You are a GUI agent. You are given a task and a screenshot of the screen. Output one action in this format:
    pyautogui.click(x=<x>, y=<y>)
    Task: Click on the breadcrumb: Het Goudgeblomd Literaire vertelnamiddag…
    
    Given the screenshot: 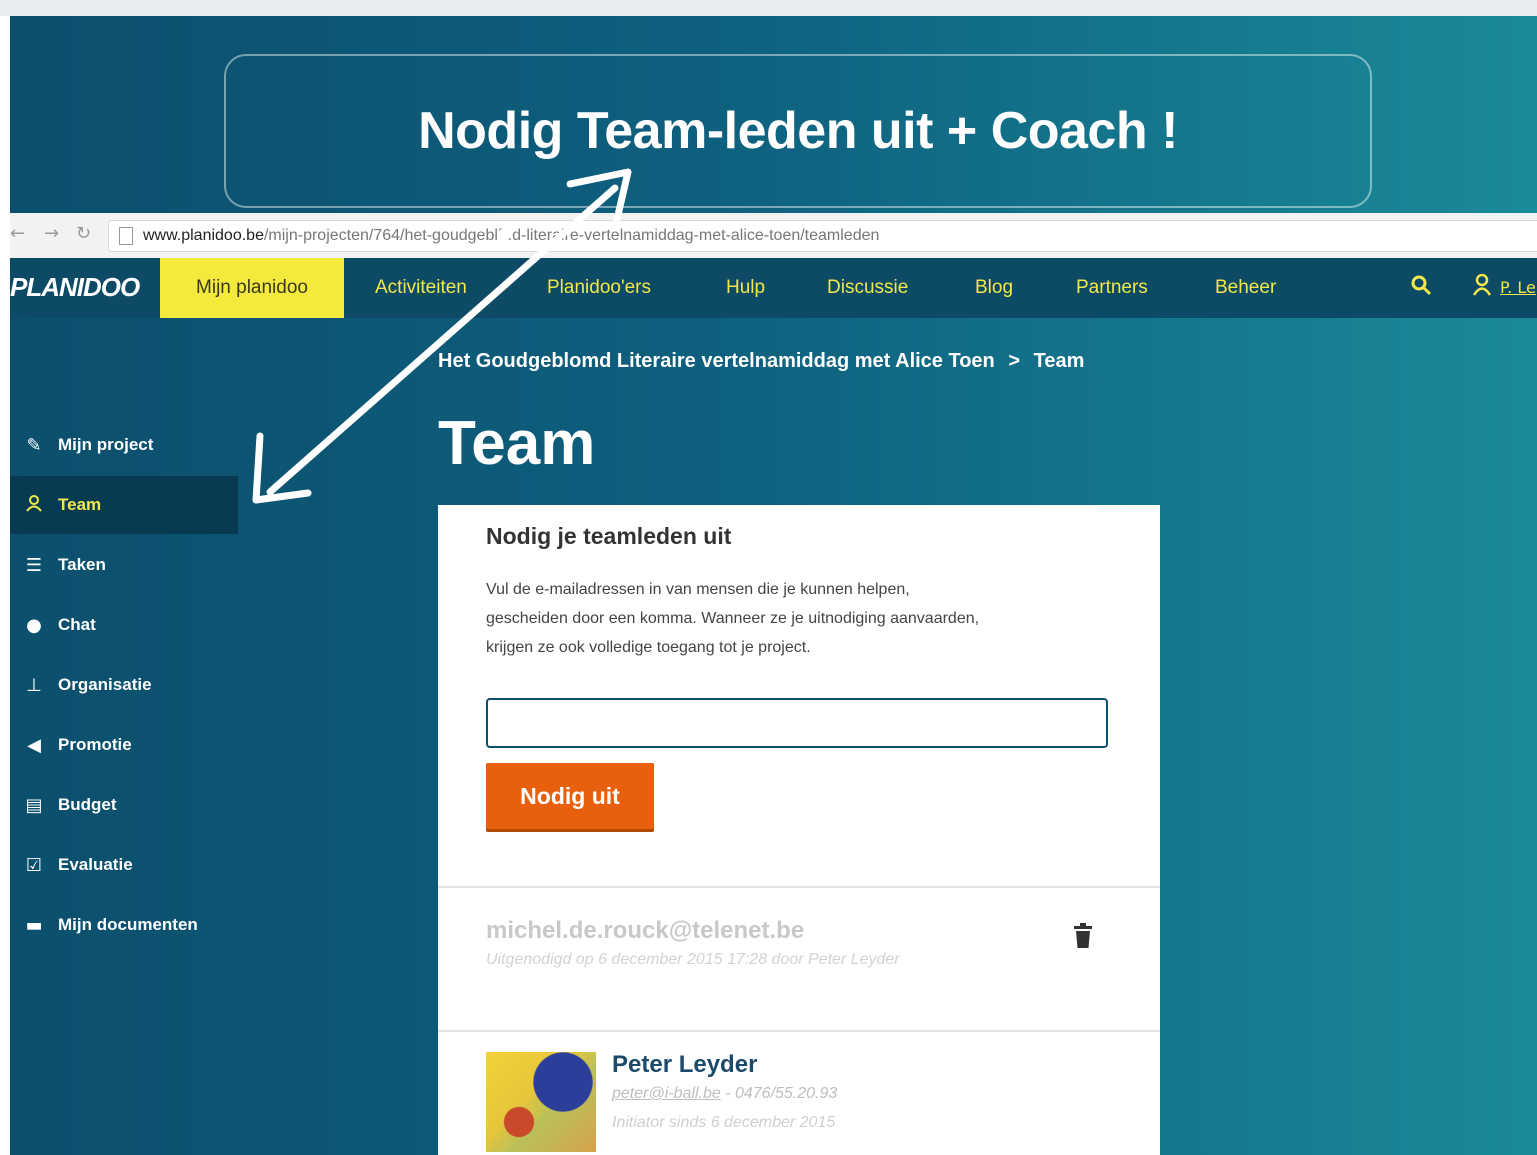 What is the action you would take?
    pyautogui.click(x=761, y=361)
    